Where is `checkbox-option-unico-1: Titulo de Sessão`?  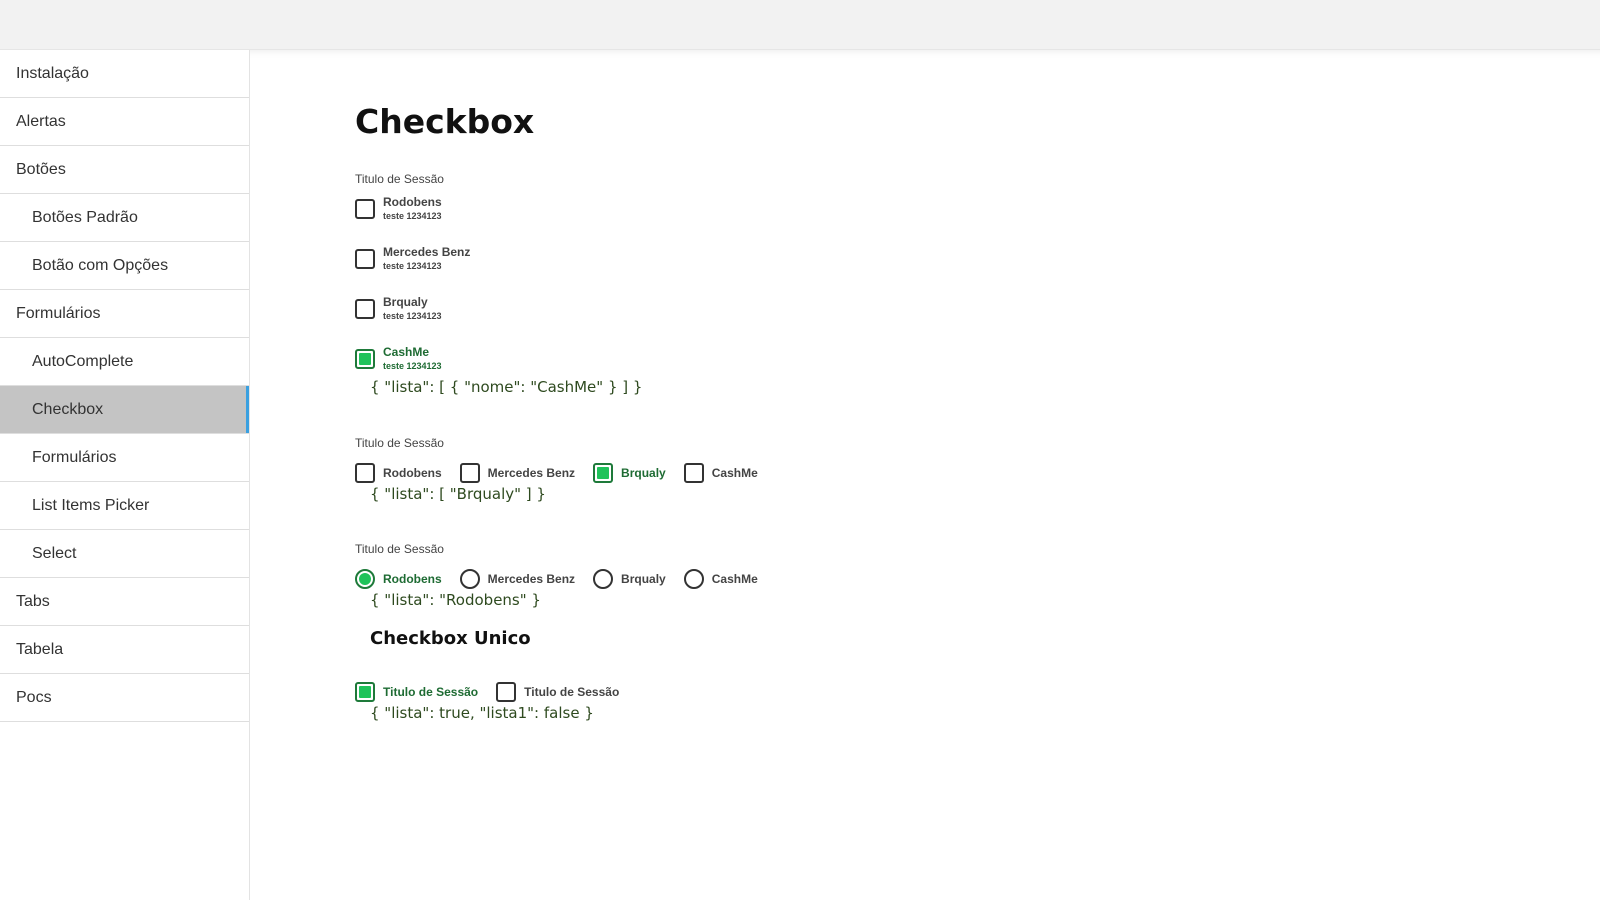 checkbox-option-unico-1: Titulo de Sessão is located at coordinates (416, 692).